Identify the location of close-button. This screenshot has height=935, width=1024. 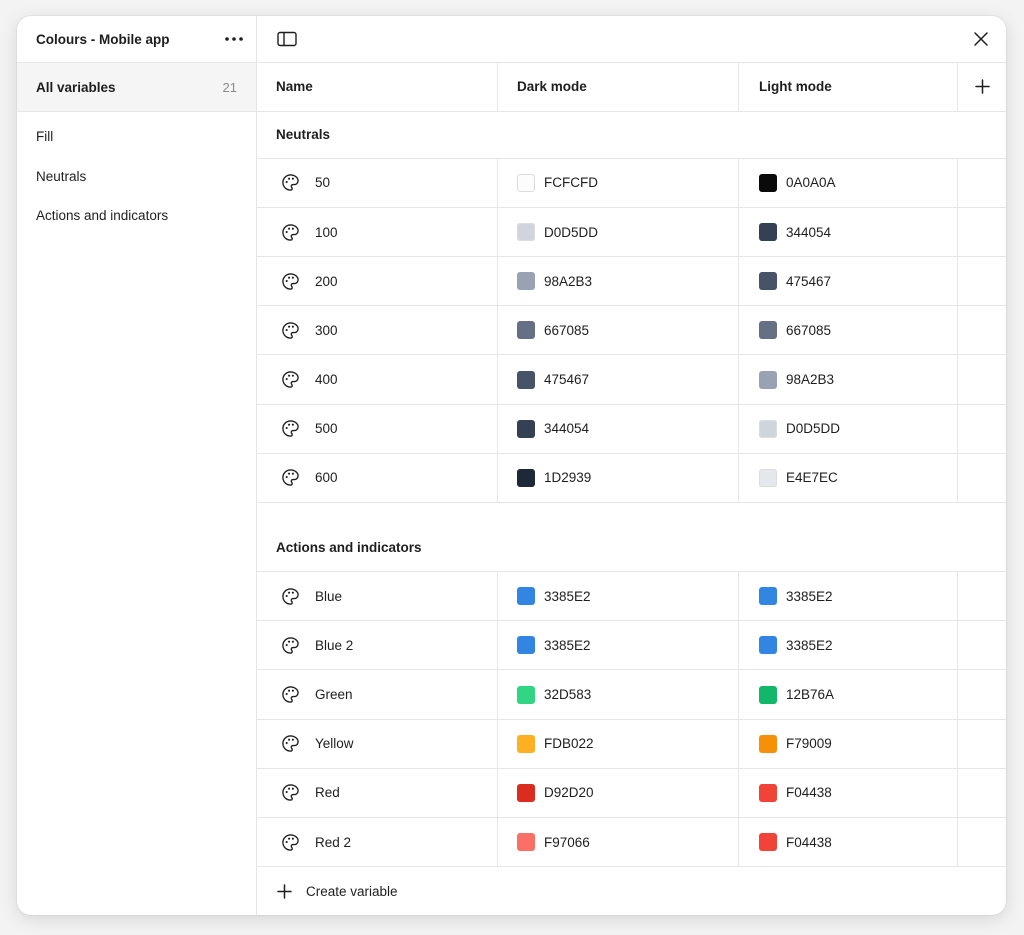
(981, 39).